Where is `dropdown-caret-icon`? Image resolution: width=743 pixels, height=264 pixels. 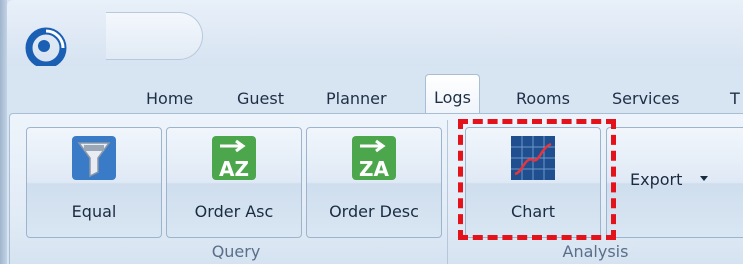
dropdown-caret-icon is located at coordinates (704, 178).